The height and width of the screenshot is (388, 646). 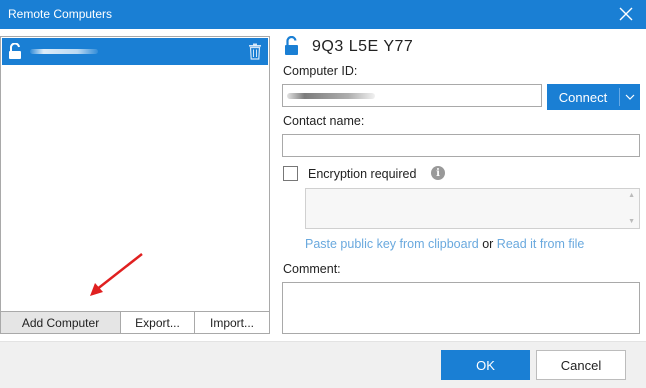 I want to click on cancel-button: Cancel, so click(x=581, y=365).